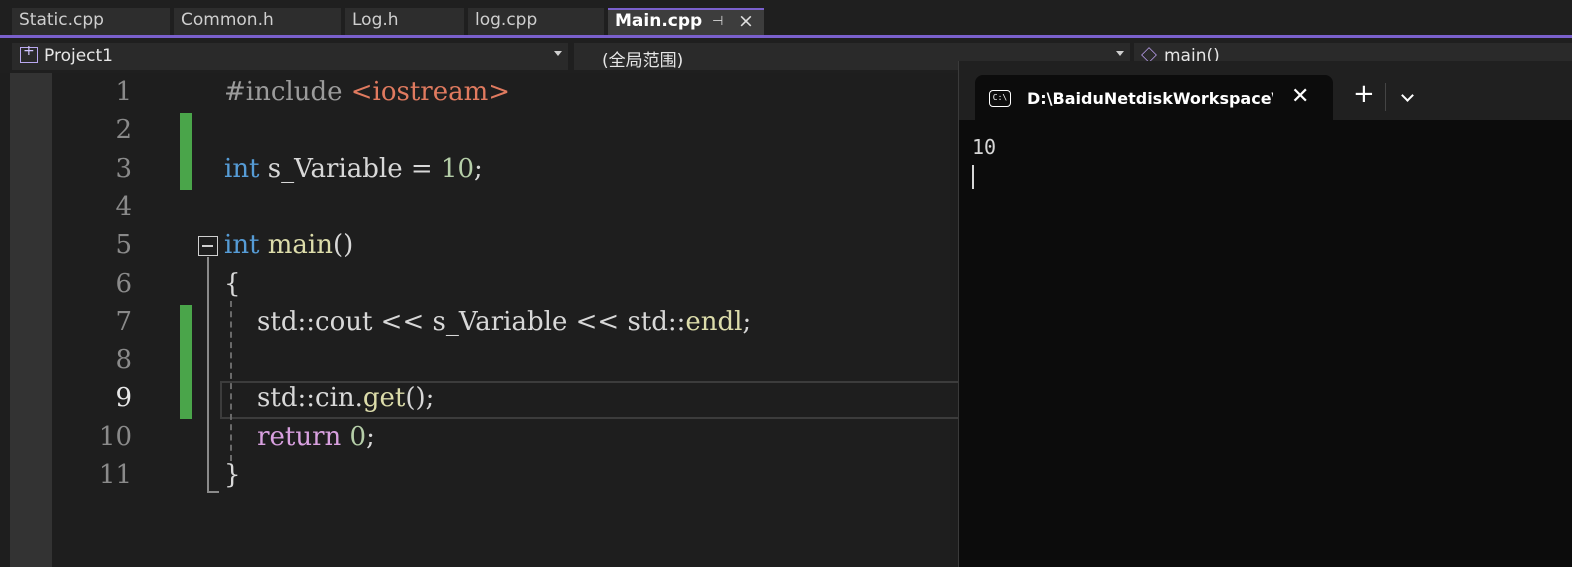 This screenshot has height=567, width=1572. Describe the element at coordinates (343, 245) in the screenshot. I see `code-token: ()` at that location.